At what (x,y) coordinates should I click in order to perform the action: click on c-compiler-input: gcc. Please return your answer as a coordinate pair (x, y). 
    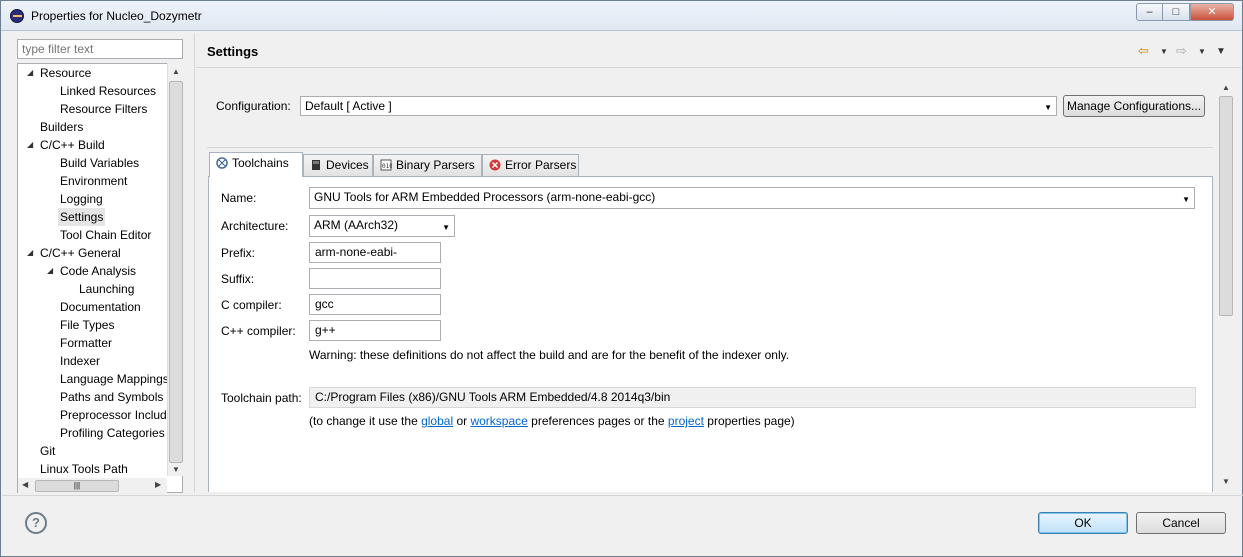
    Looking at the image, I should click on (375, 304).